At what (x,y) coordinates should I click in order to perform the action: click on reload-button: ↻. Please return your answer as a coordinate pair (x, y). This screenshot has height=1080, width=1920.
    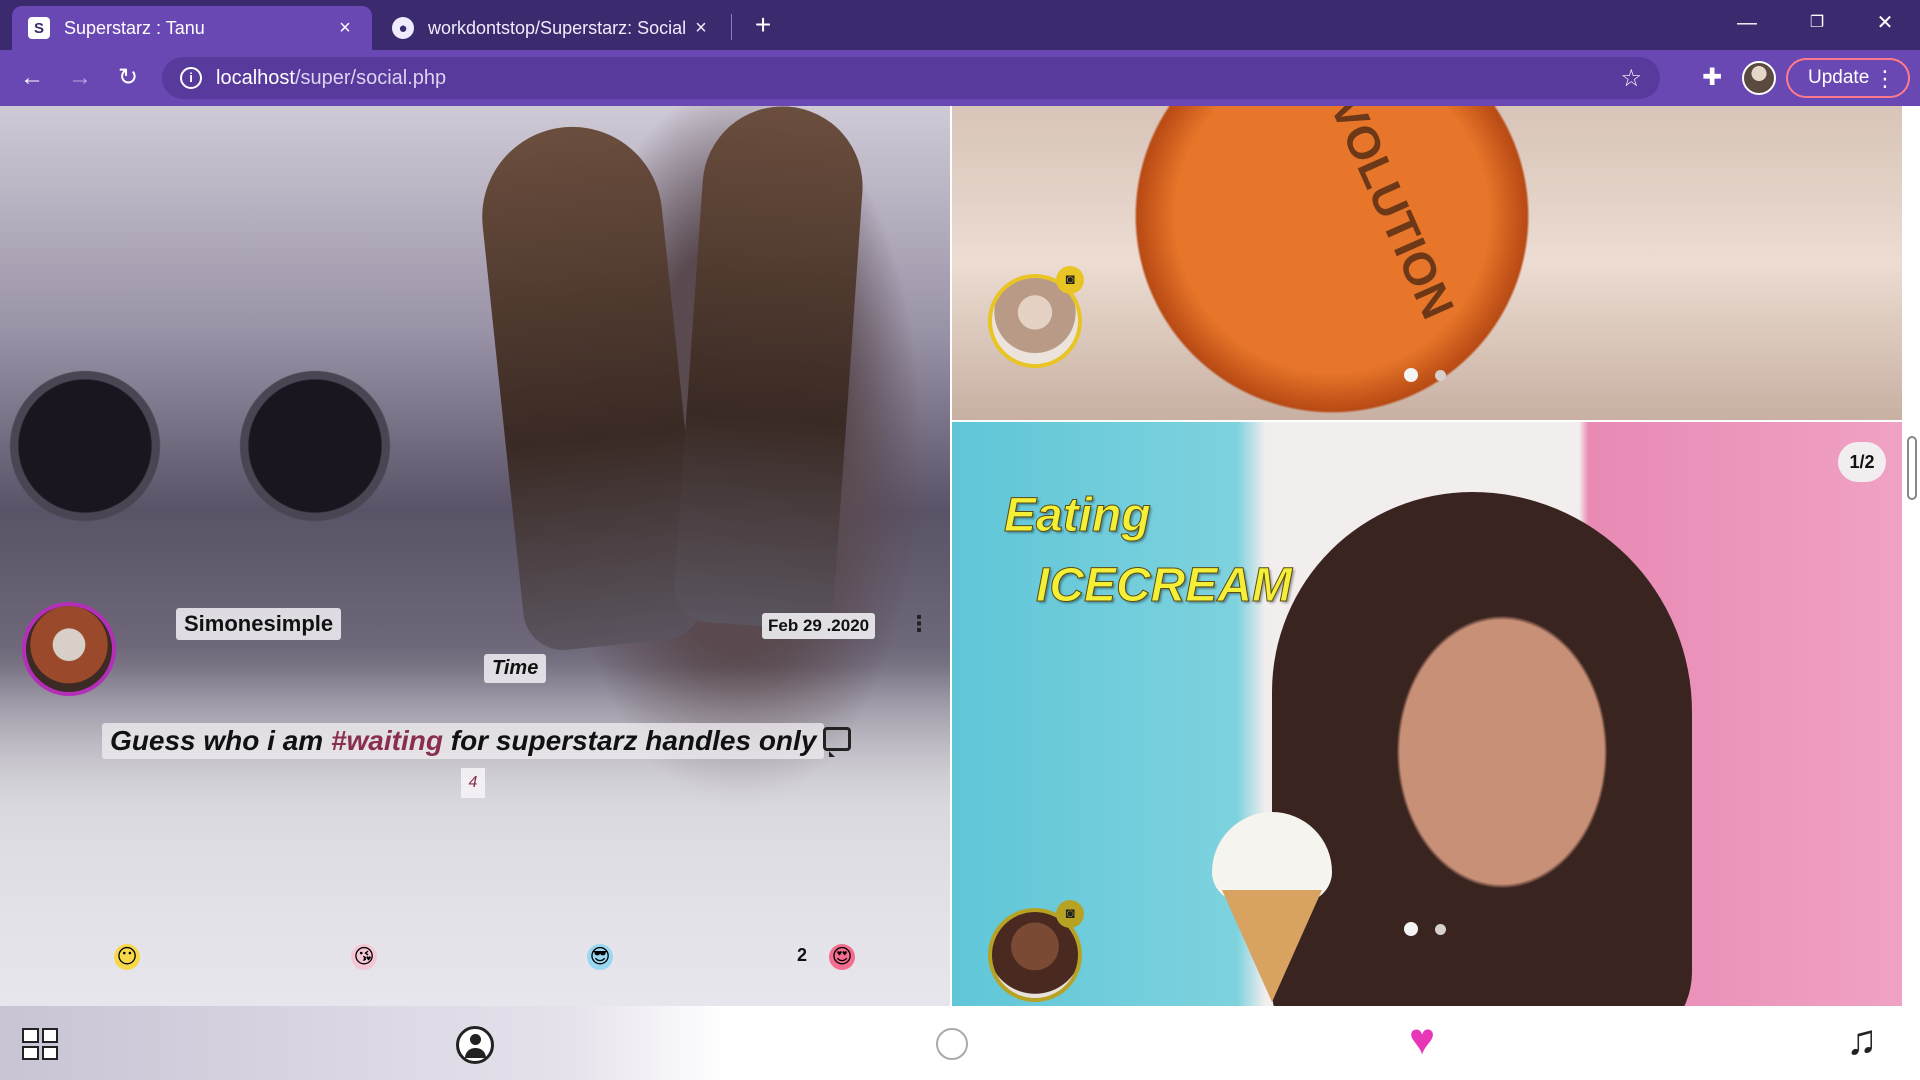
    Looking at the image, I should click on (128, 78).